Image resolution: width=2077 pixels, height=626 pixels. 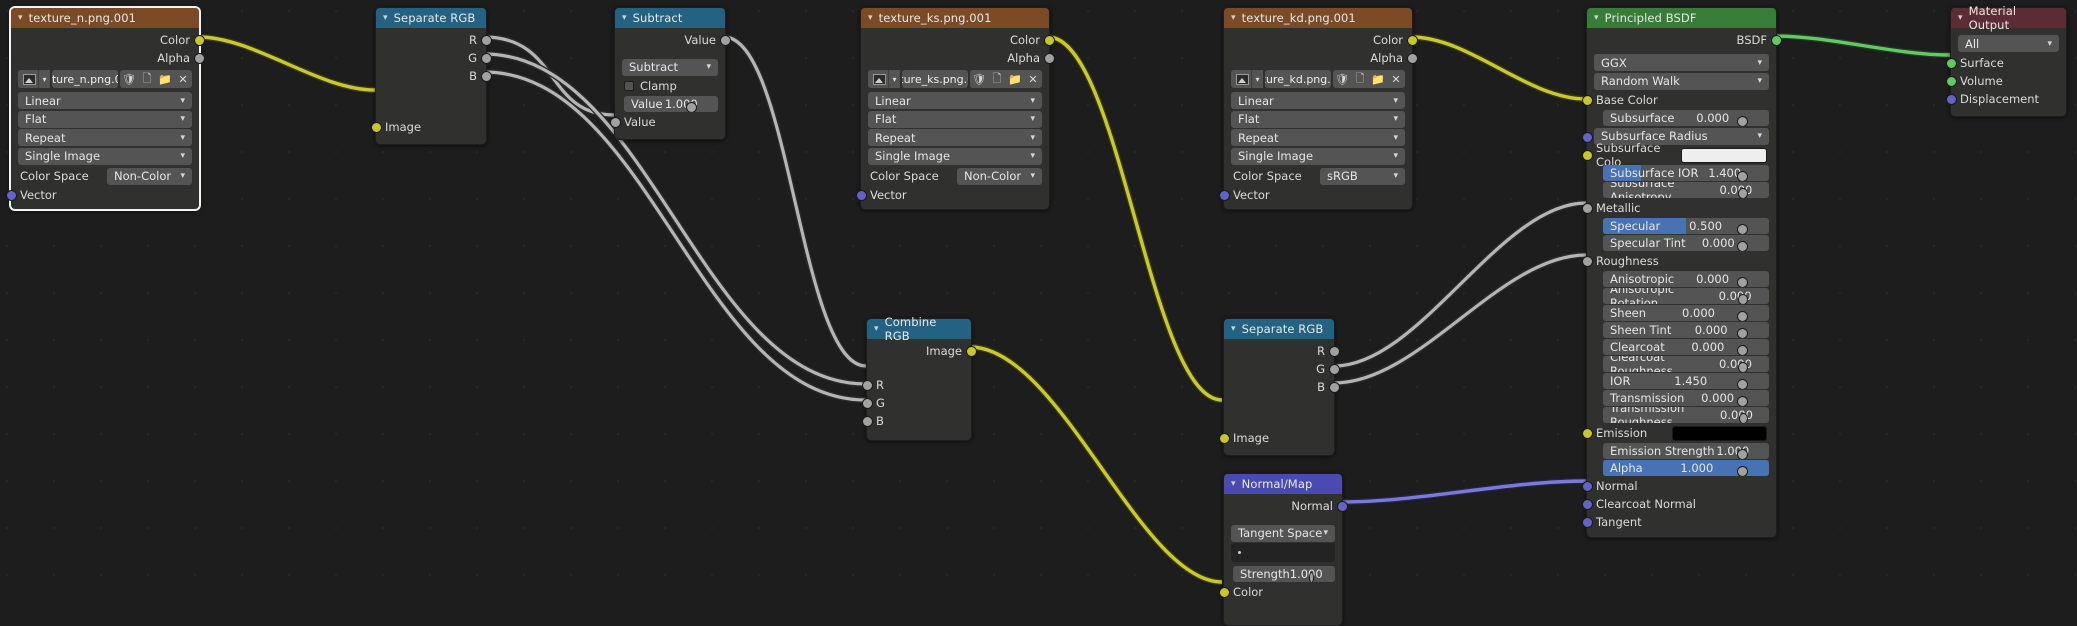 What do you see at coordinates (1742, 332) in the screenshot?
I see `socket-sheen-tint-icon` at bounding box center [1742, 332].